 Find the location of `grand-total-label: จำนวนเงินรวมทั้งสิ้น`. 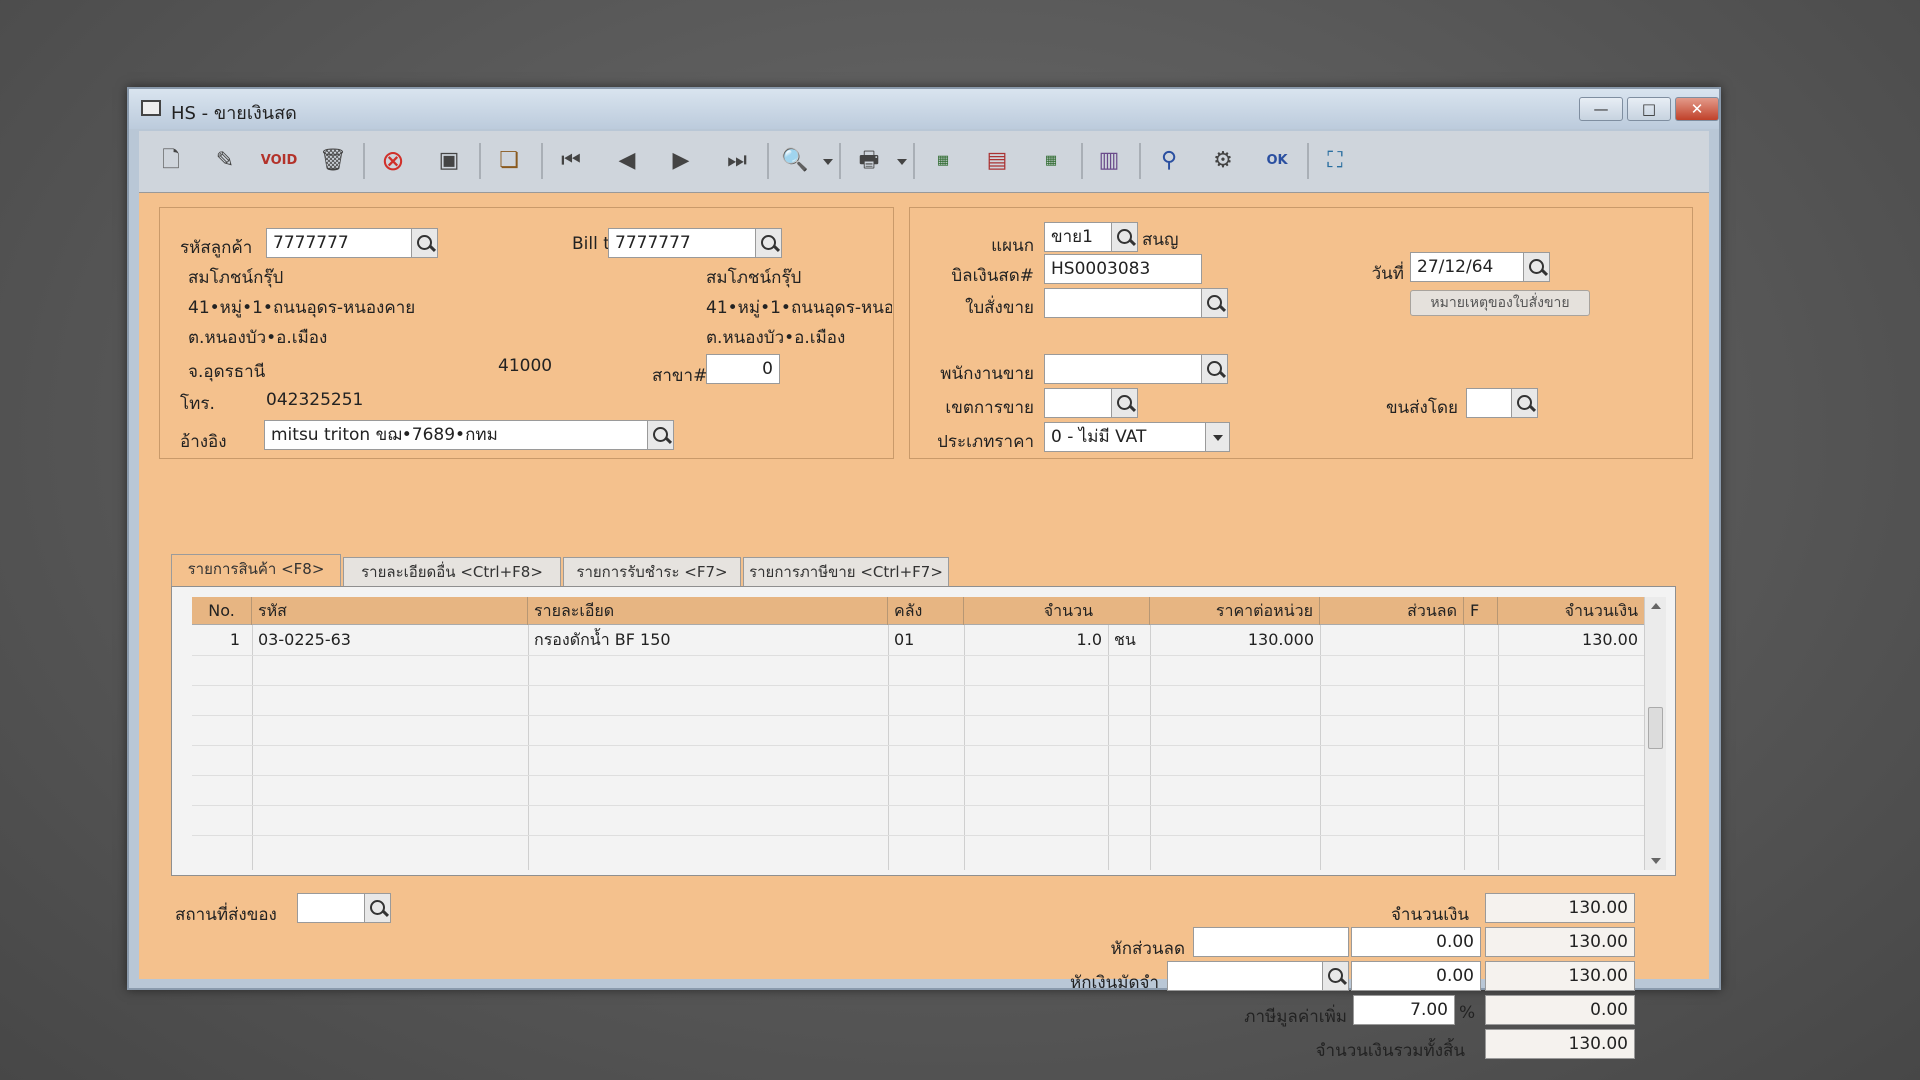

grand-total-label: จำนวนเงินรวมทั้งสิ้น is located at coordinates (1390, 1051).